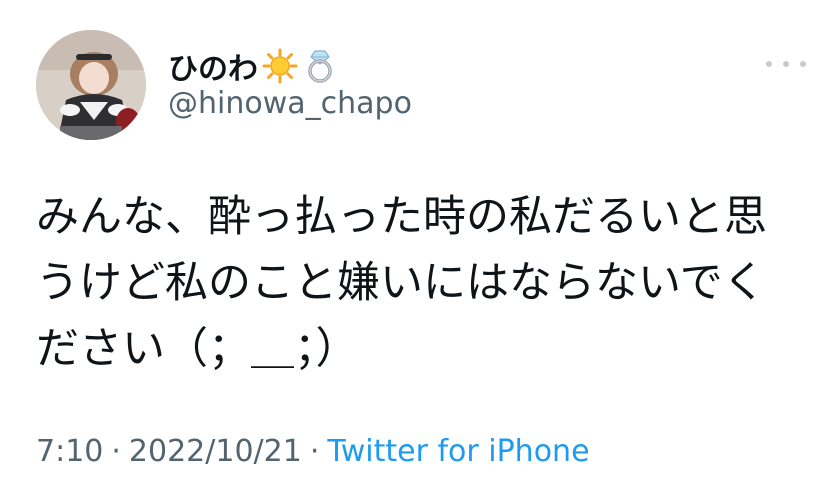 This screenshot has height=485, width=840. Describe the element at coordinates (197, 349) in the screenshot. I see `tweet-text-line: ださい（；＿；）` at that location.